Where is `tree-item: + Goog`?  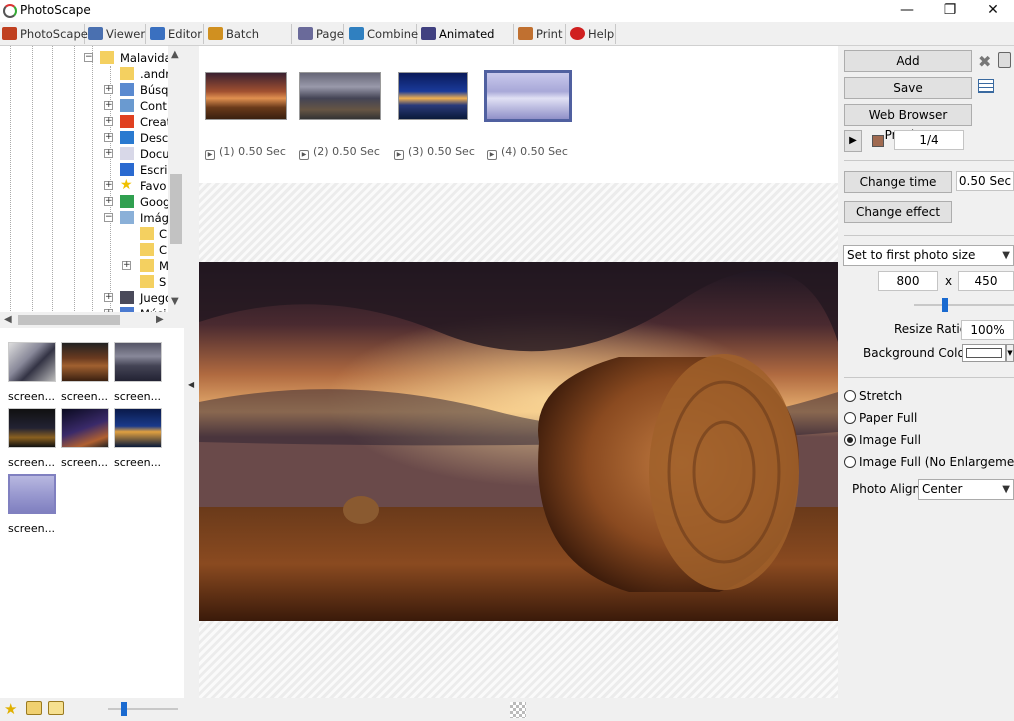 tree-item: + Goog is located at coordinates (85, 202).